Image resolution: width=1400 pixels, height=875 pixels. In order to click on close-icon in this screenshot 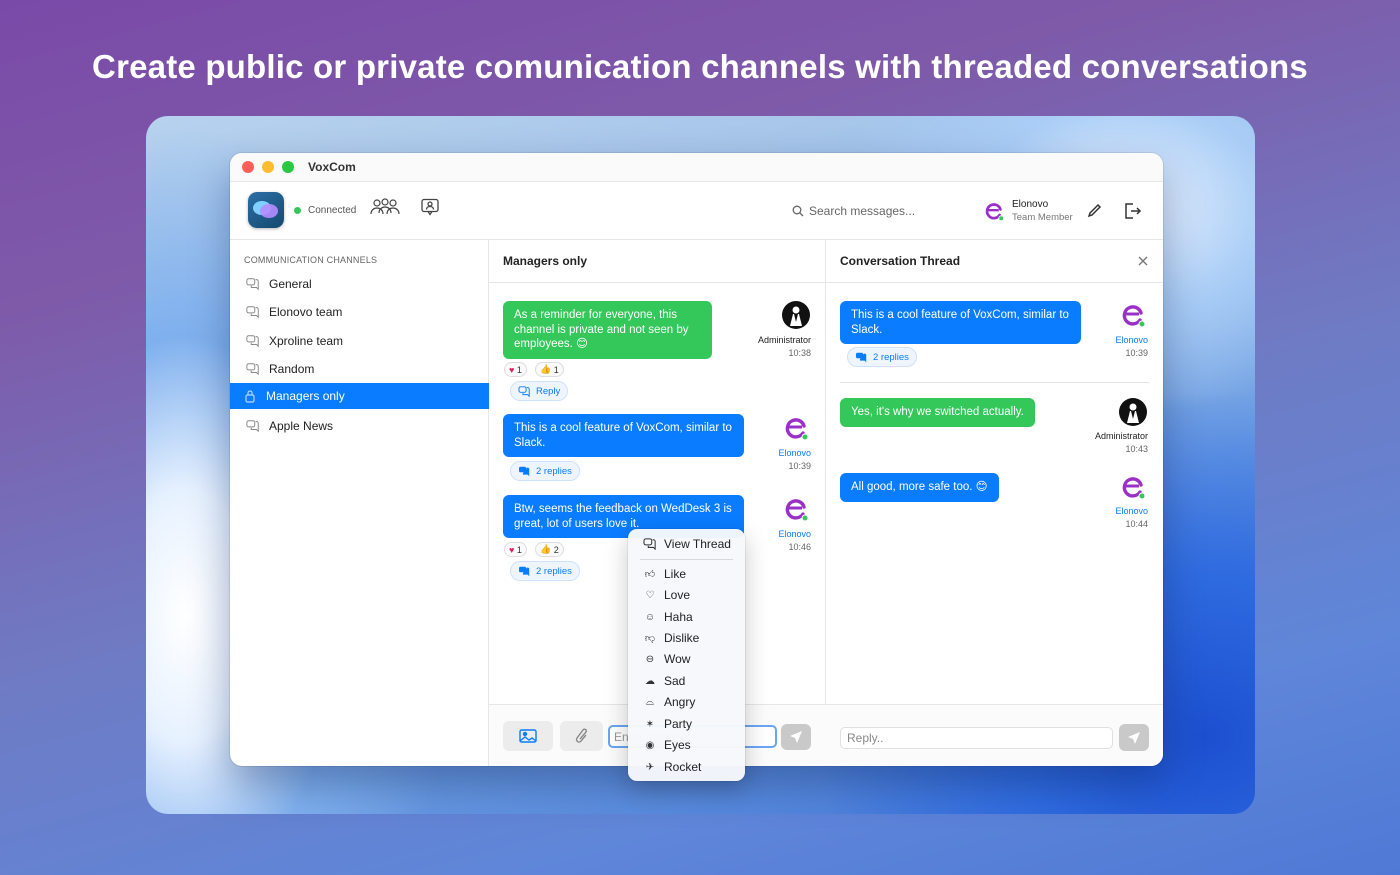, I will do `click(1143, 261)`.